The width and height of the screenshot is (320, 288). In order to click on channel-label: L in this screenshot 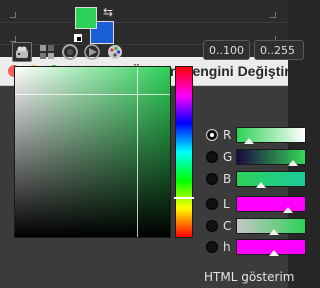, I will do `click(226, 204)`.